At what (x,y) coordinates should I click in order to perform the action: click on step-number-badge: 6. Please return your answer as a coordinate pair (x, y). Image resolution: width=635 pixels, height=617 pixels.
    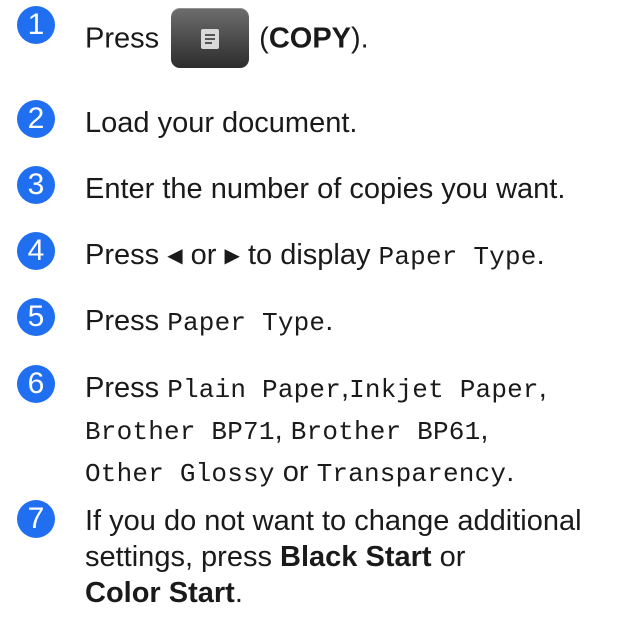
    Looking at the image, I should click on (36, 384).